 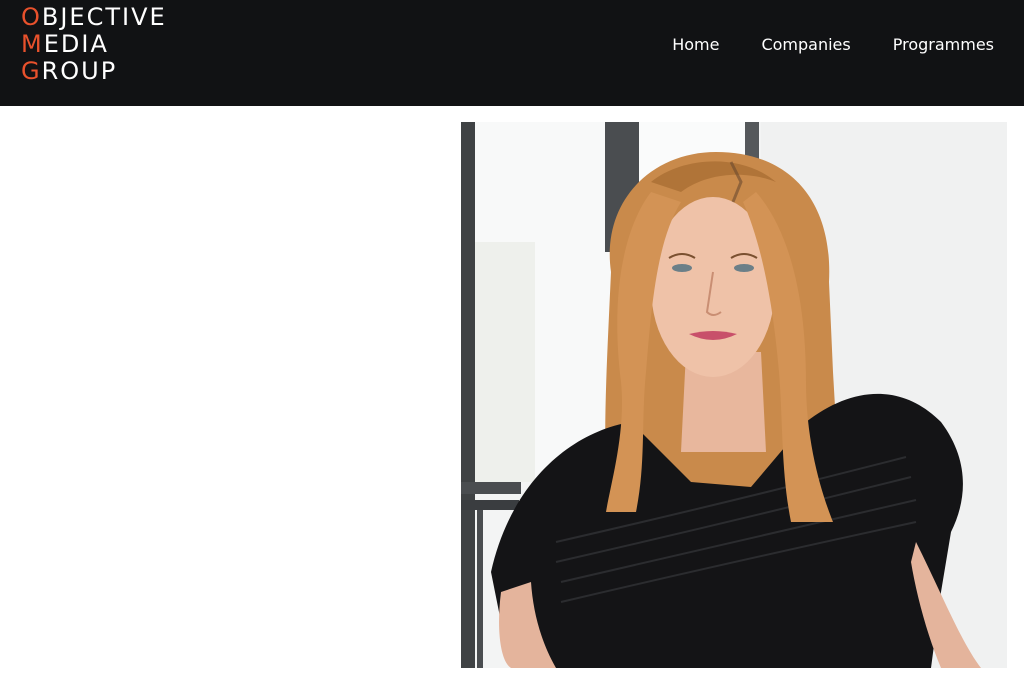 I want to click on main-nav: Home Companies Programmes, so click(x=812, y=45).